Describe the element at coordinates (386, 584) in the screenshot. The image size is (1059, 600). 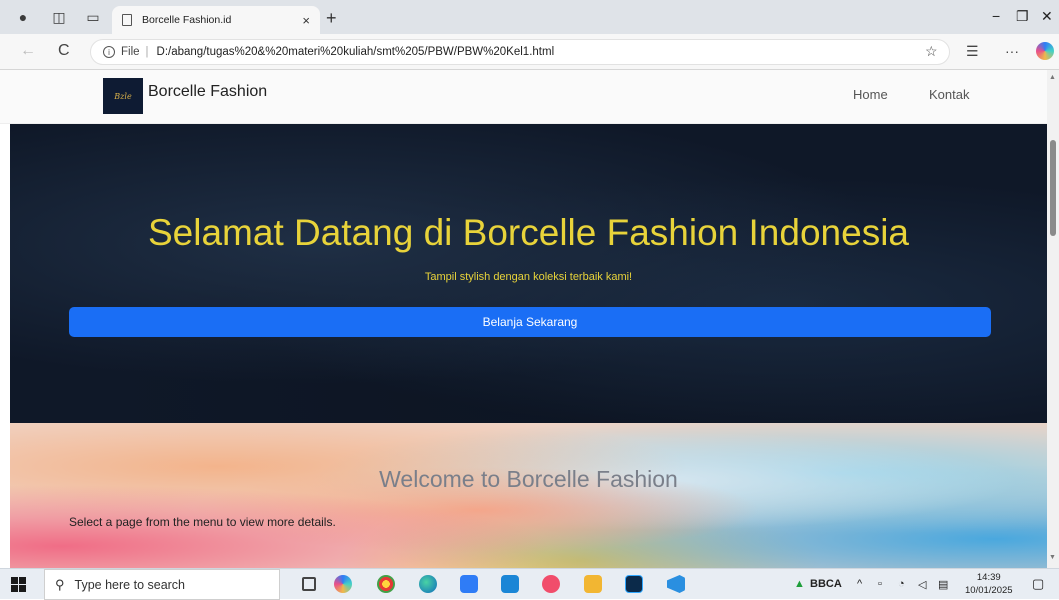
I see `chrome-icon` at that location.